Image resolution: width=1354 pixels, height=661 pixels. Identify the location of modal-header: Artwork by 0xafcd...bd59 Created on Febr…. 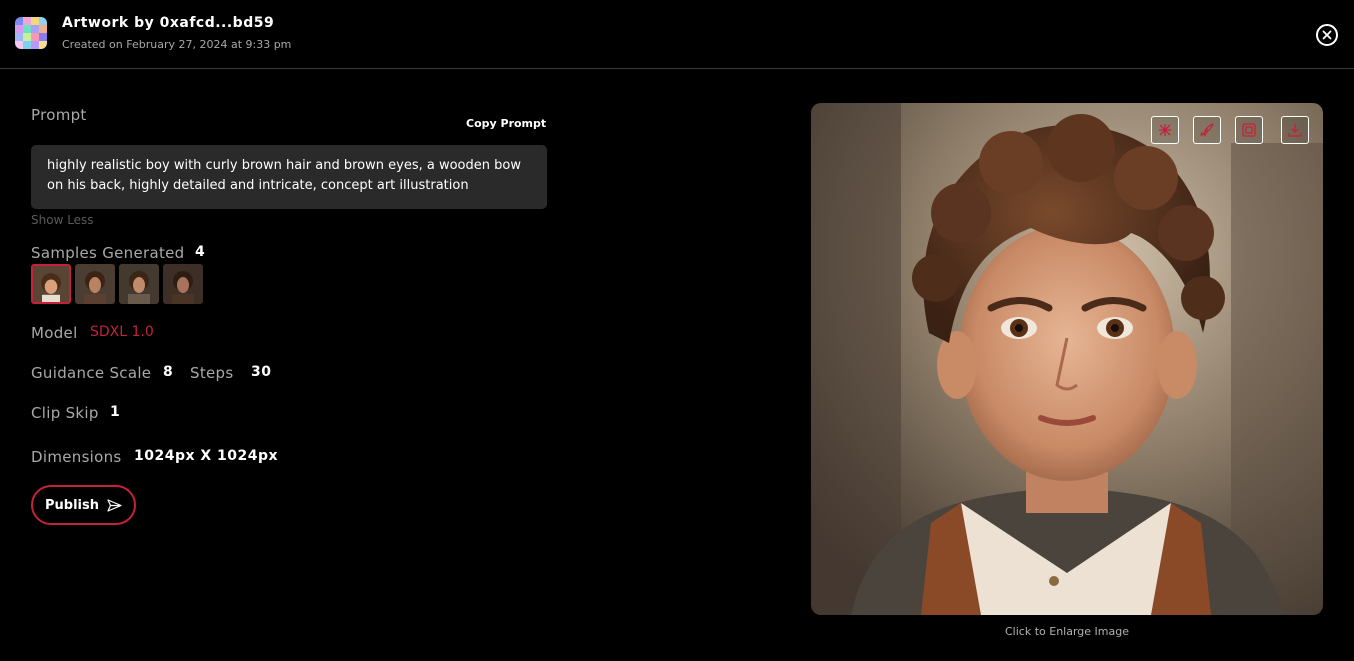
(677, 34).